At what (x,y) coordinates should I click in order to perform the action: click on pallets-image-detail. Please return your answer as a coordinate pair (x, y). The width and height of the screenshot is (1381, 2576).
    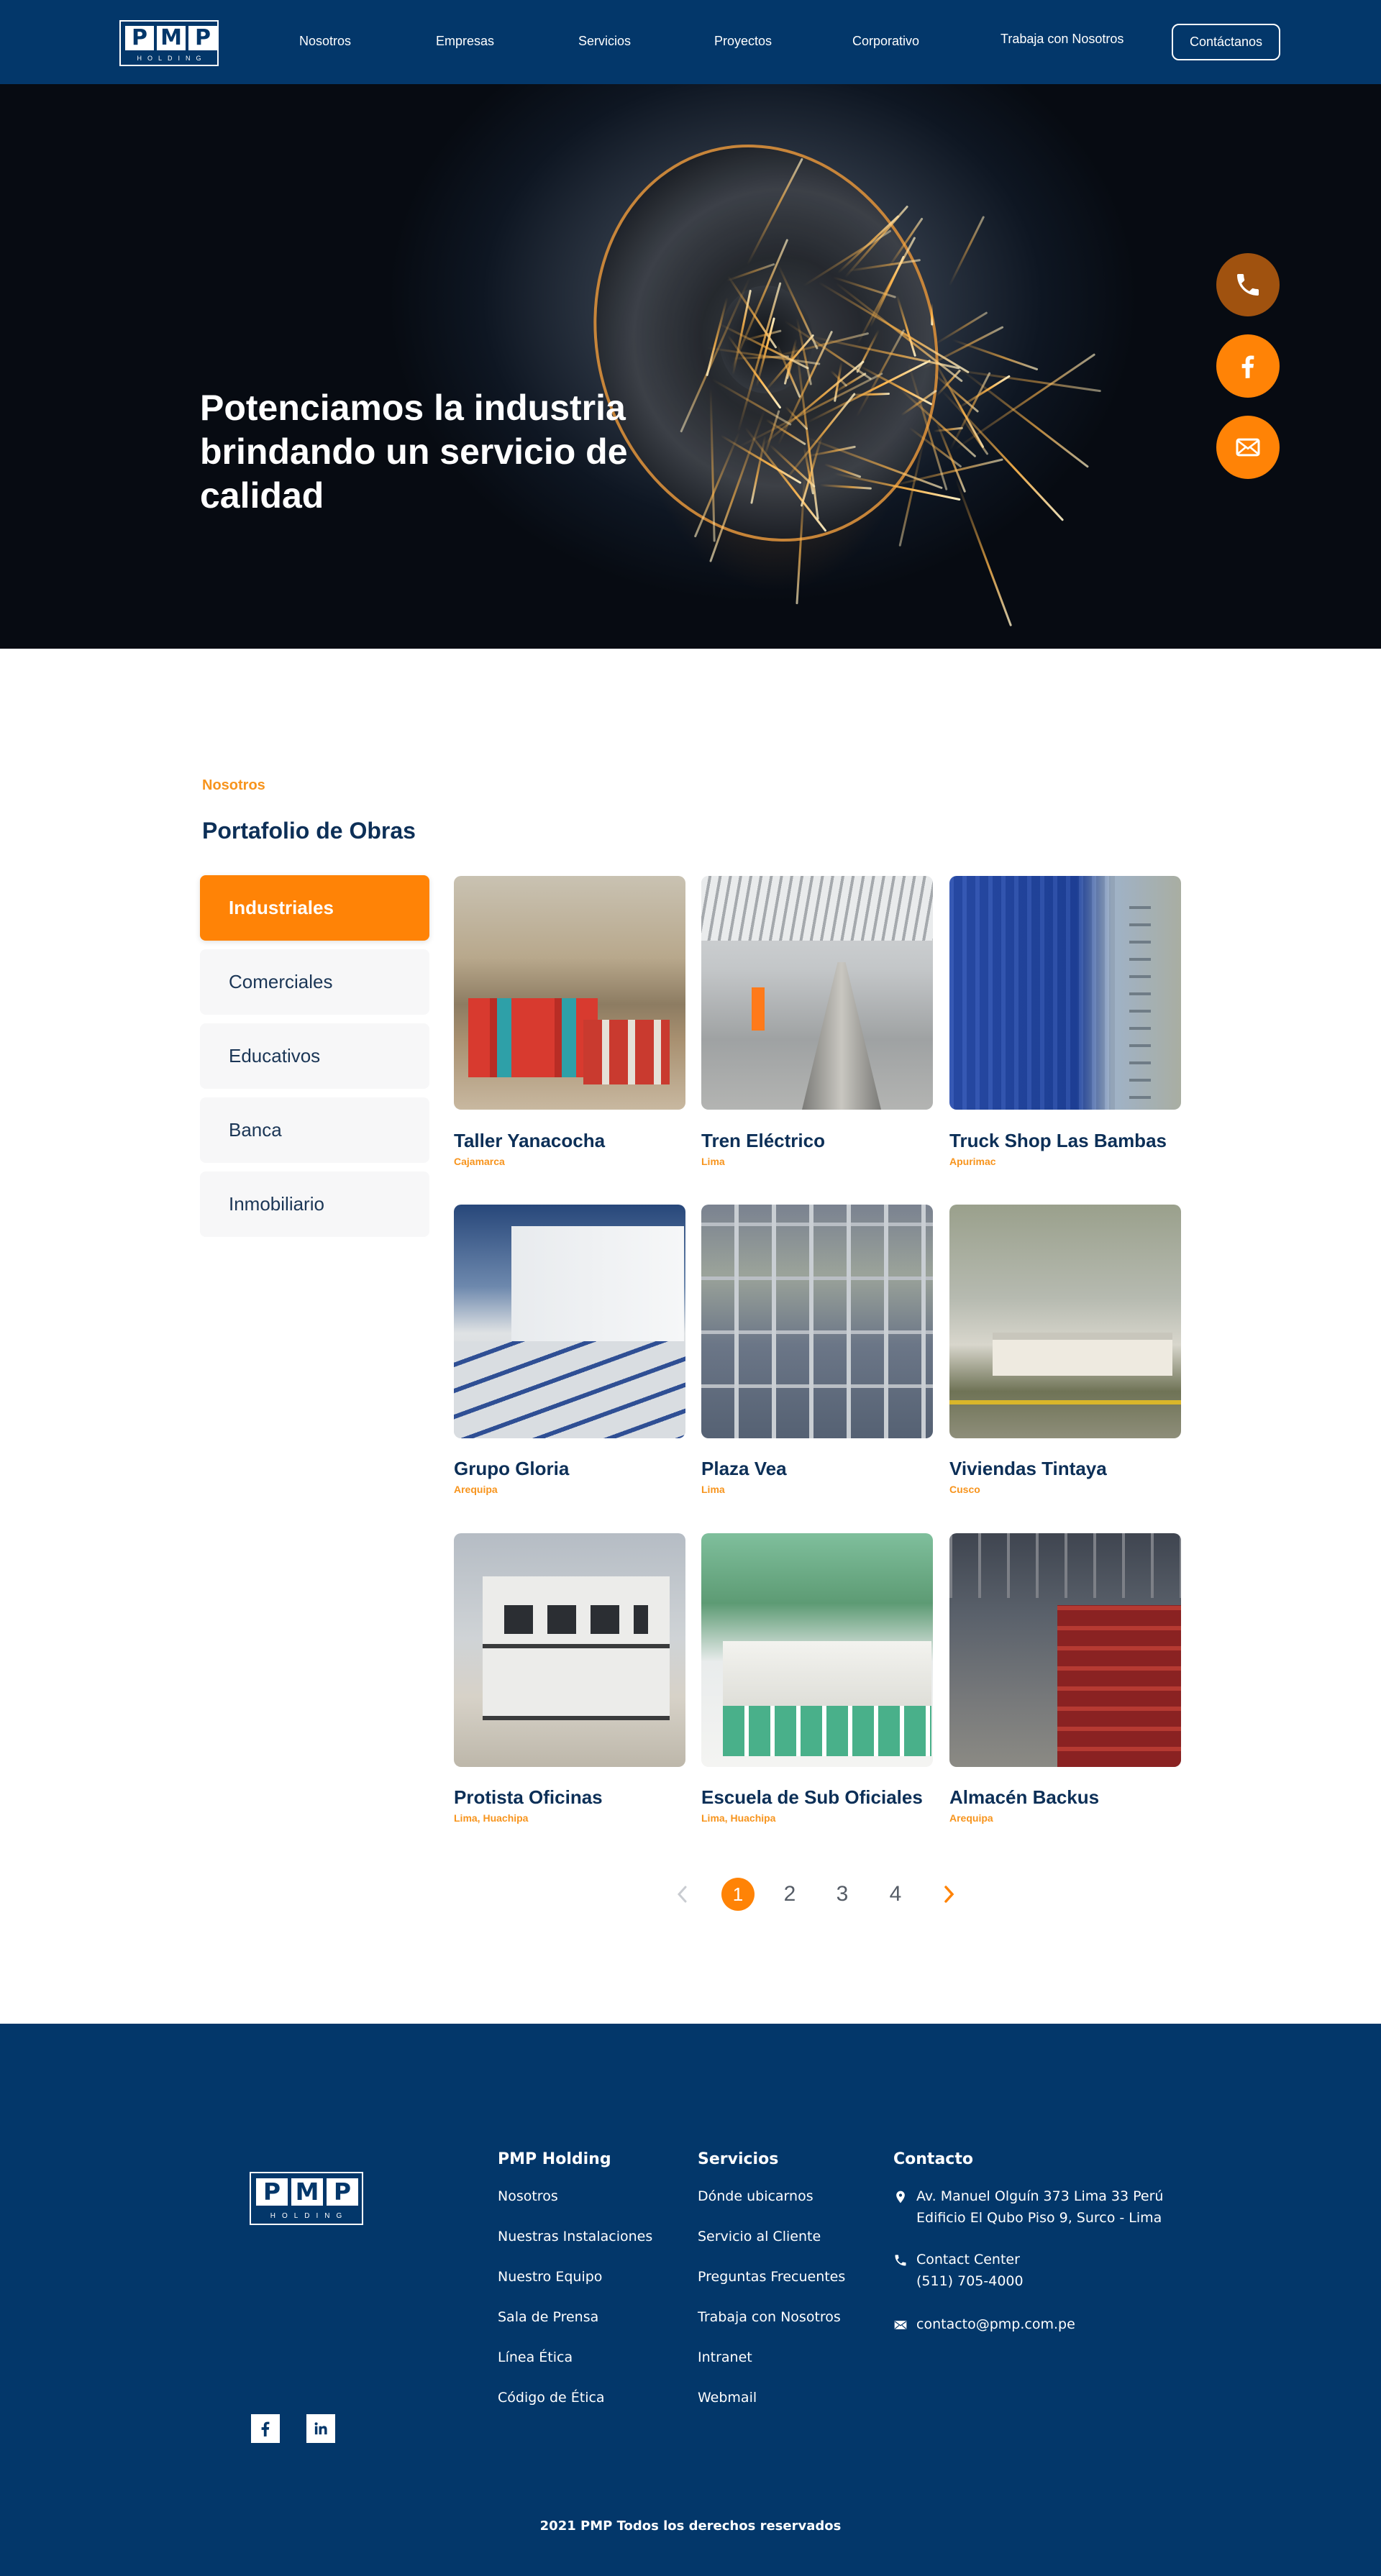
    Looking at the image, I should click on (1119, 1686).